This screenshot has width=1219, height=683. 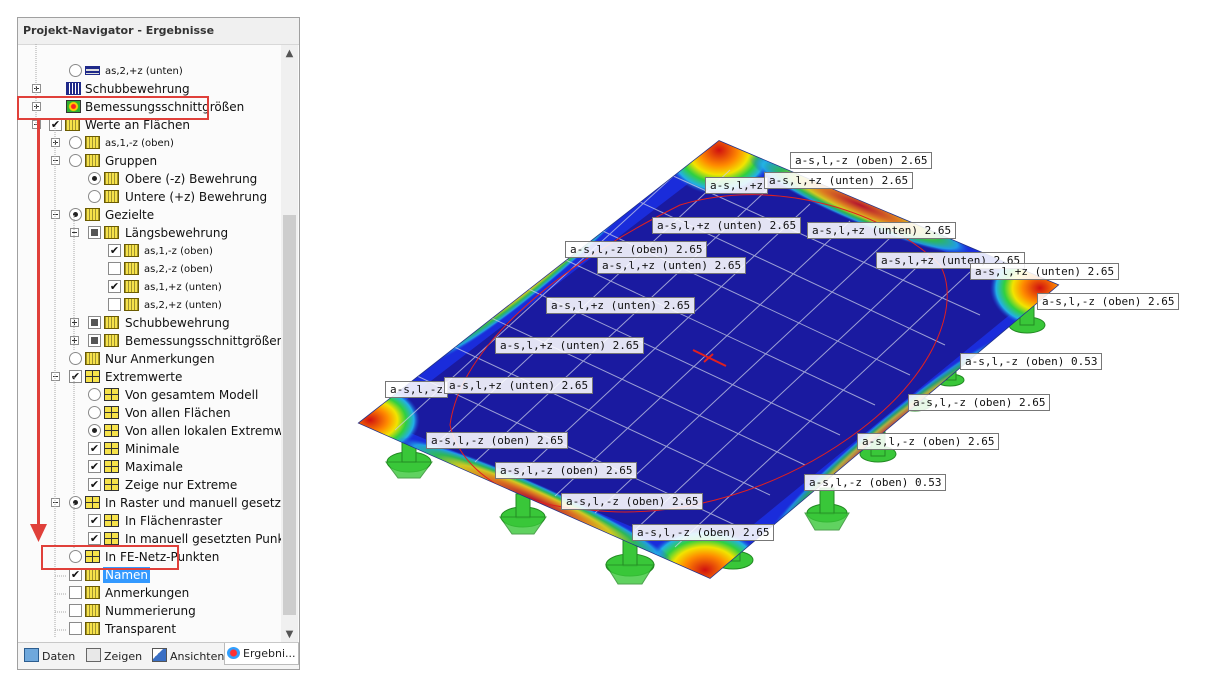 I want to click on vertical-scrollbar: ▲ ▼, so click(x=289, y=344).